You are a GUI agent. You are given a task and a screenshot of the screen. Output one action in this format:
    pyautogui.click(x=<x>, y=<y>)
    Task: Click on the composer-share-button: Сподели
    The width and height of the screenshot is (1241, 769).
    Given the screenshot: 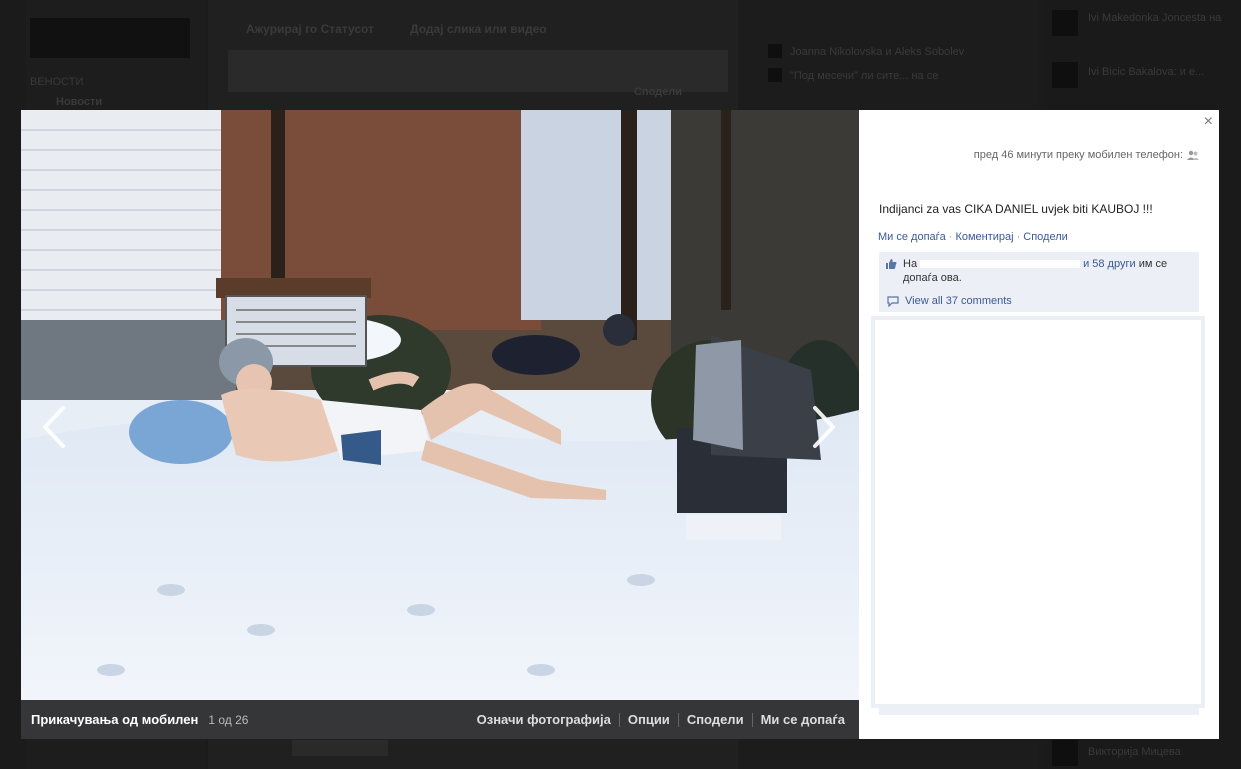 What is the action you would take?
    pyautogui.click(x=658, y=92)
    